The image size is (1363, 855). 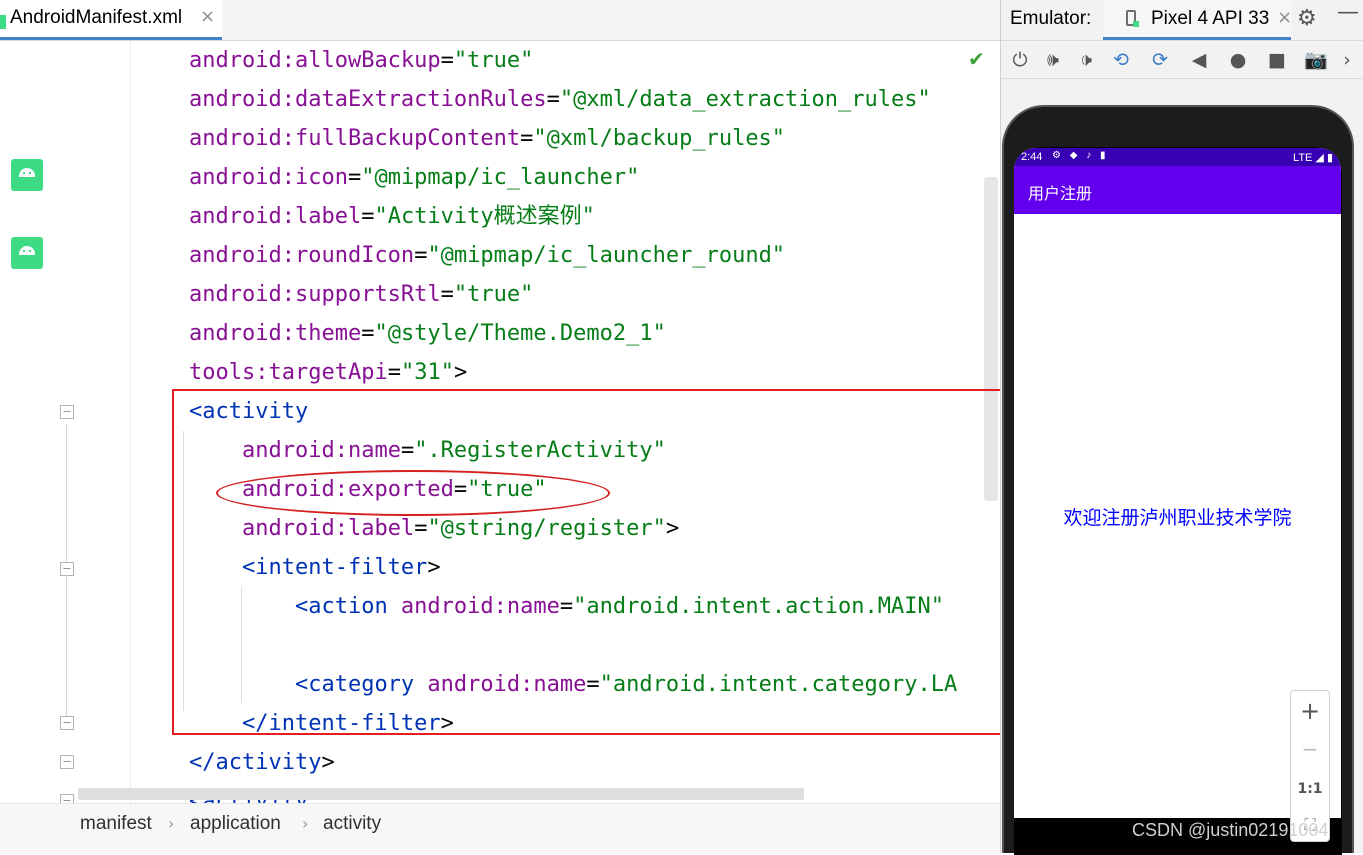 What do you see at coordinates (500, 828) in the screenshot?
I see `breadcrumb: manifest › application › activity` at bounding box center [500, 828].